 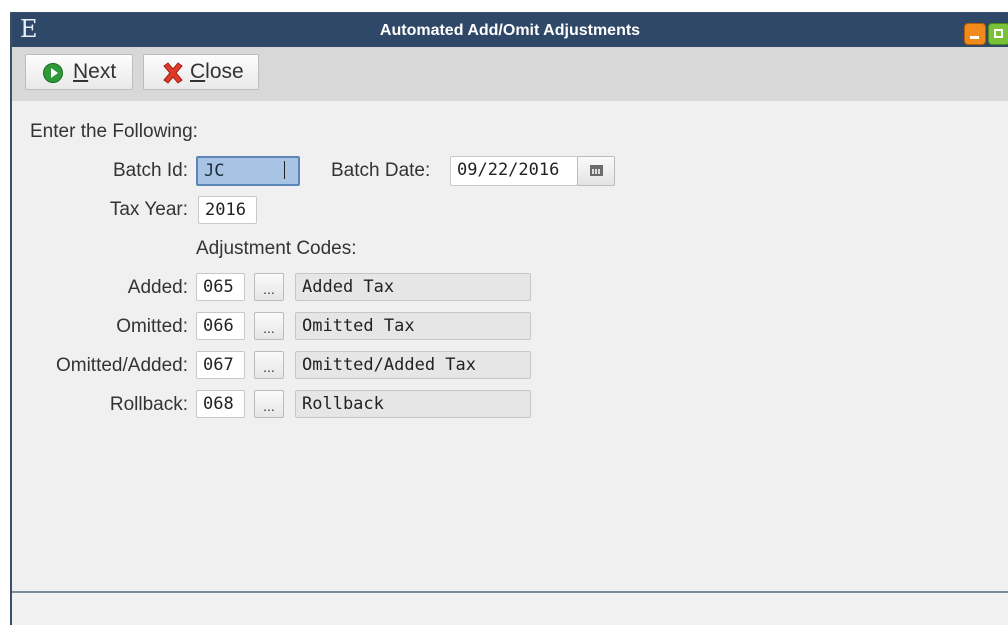 I want to click on toolbar: Next Close, so click(x=510, y=74).